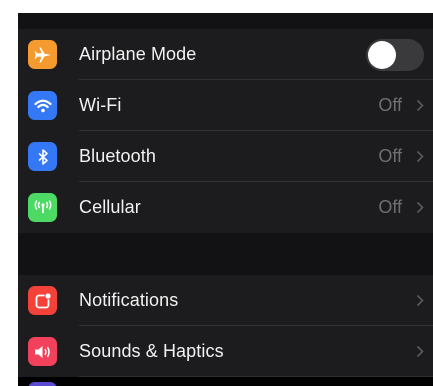 The image size is (433, 386). Describe the element at coordinates (225, 54) in the screenshot. I see `airplane-mode-row: Airplane Mode` at that location.